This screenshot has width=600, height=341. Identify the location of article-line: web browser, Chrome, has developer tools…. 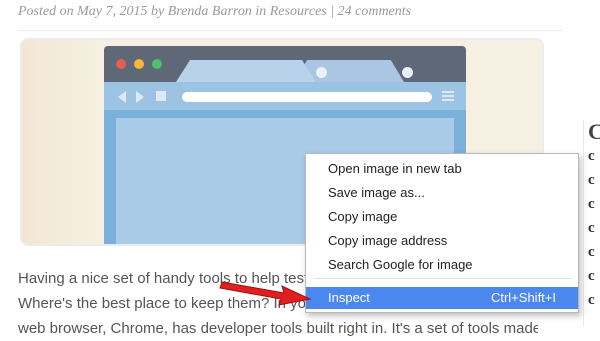
(278, 328).